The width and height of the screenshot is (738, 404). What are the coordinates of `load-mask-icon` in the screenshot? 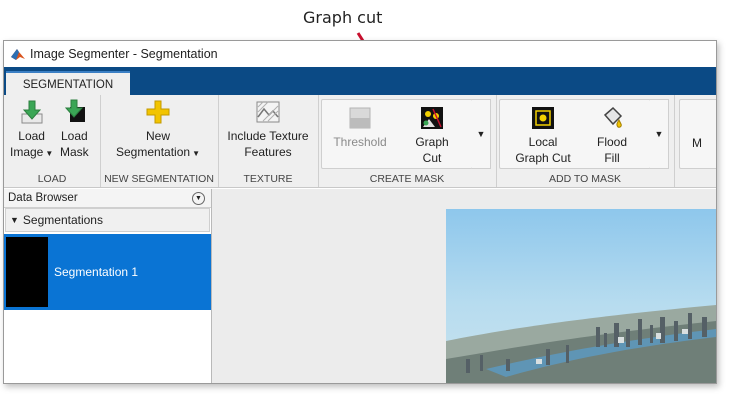 It's located at (75, 110).